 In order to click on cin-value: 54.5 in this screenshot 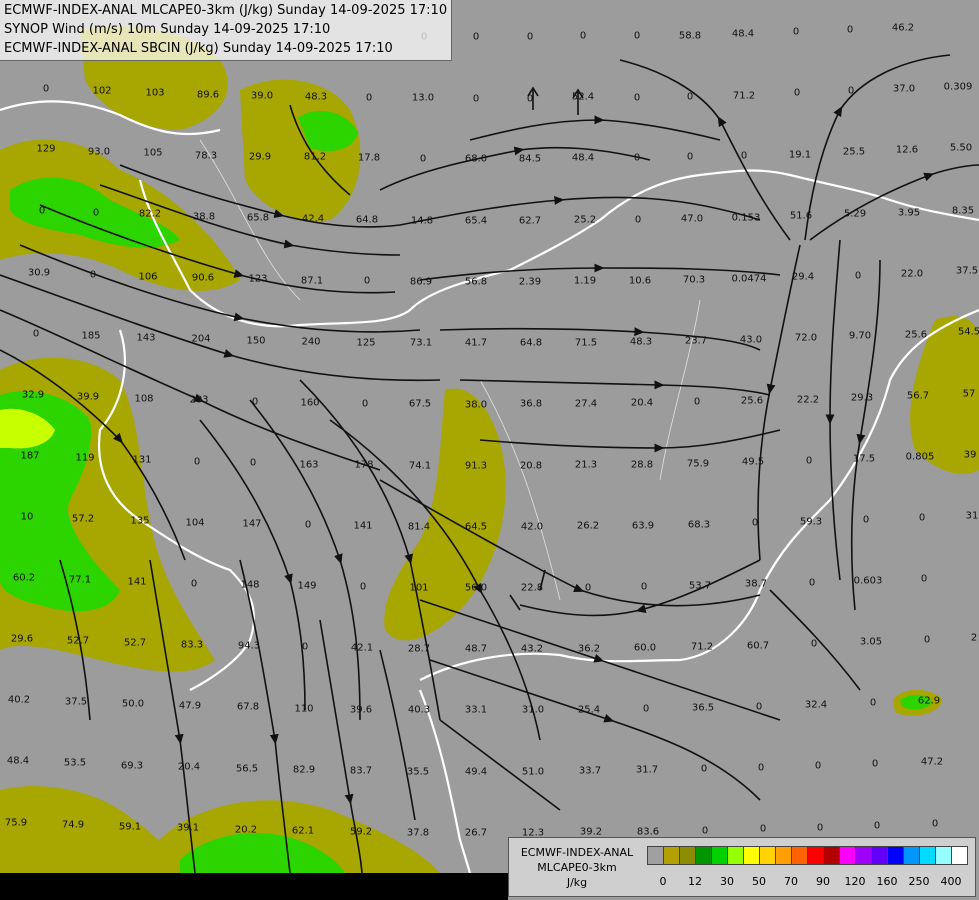, I will do `click(968, 332)`.